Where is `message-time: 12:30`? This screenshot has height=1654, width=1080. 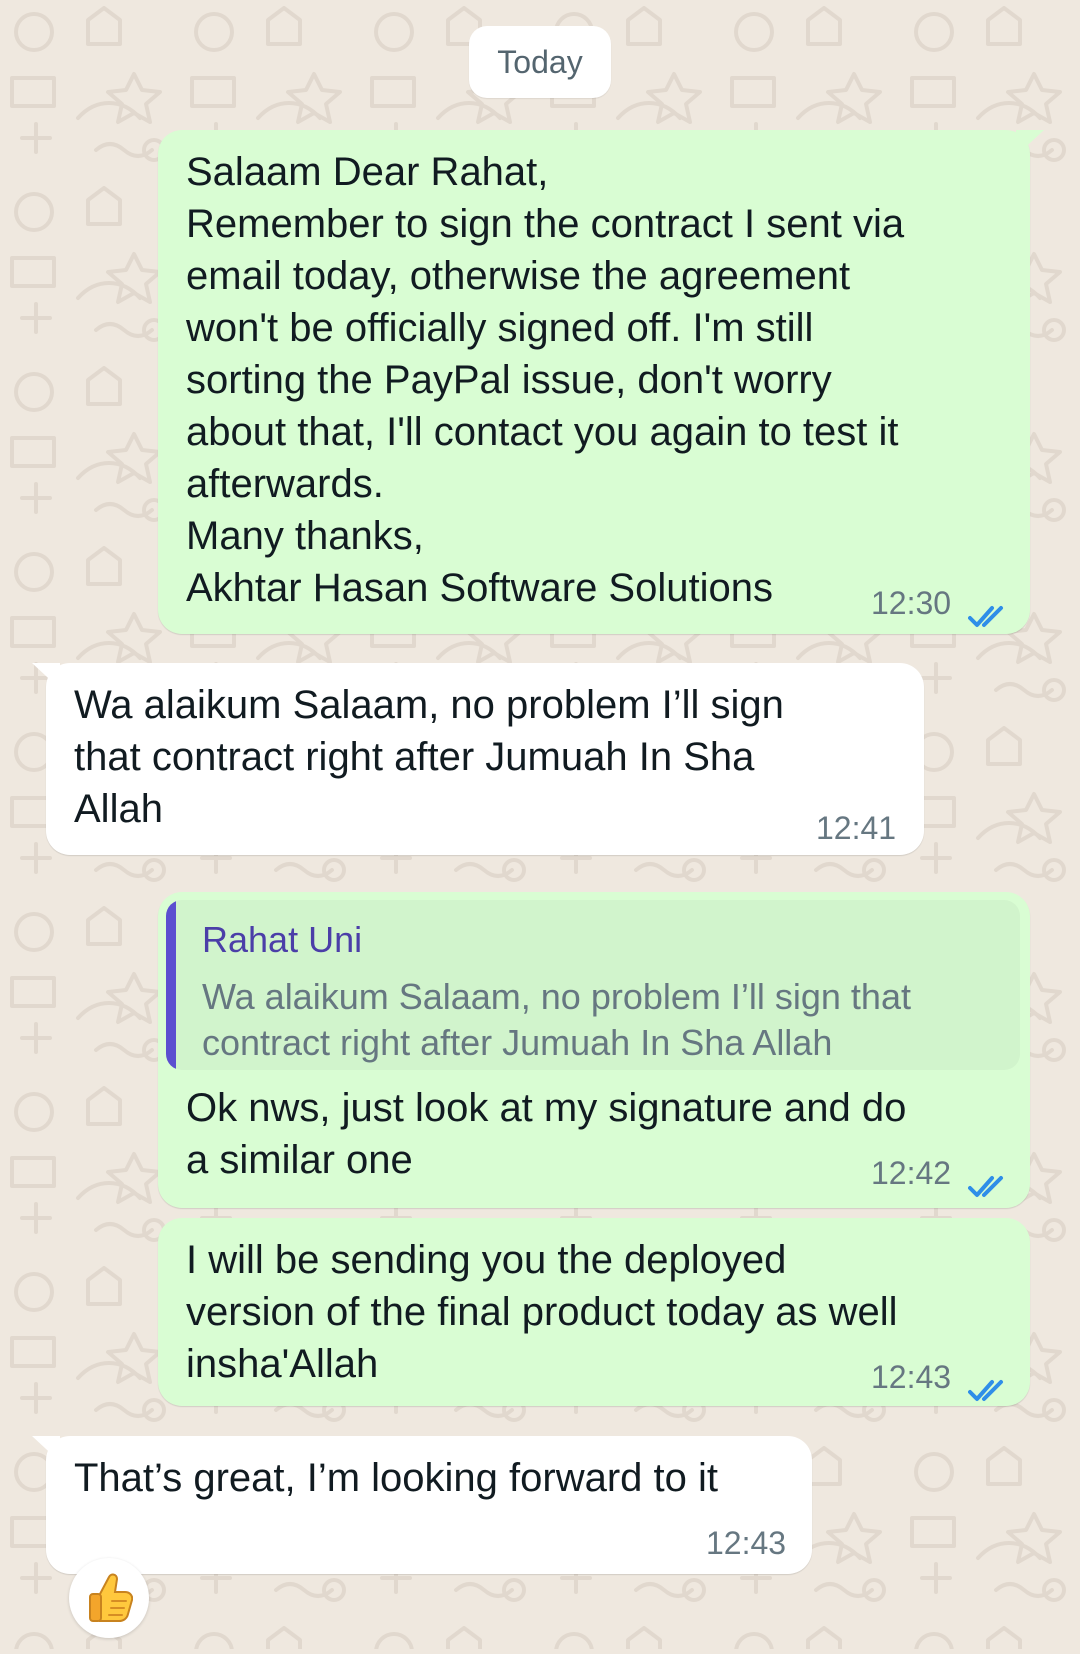
message-time: 12:30 is located at coordinates (911, 603).